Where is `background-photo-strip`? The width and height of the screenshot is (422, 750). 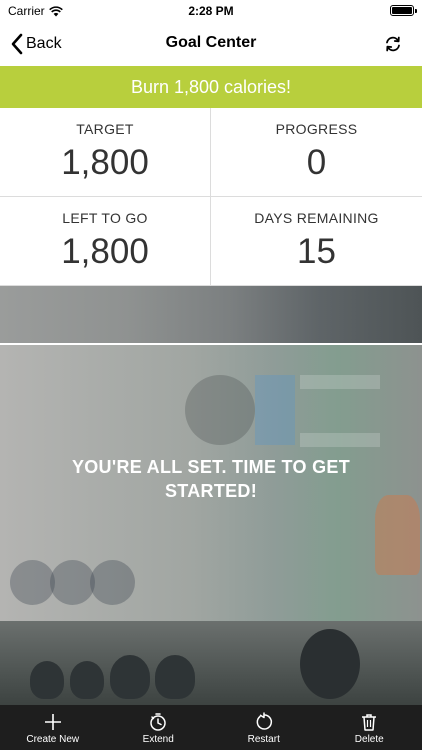
background-photo-strip is located at coordinates (211, 314).